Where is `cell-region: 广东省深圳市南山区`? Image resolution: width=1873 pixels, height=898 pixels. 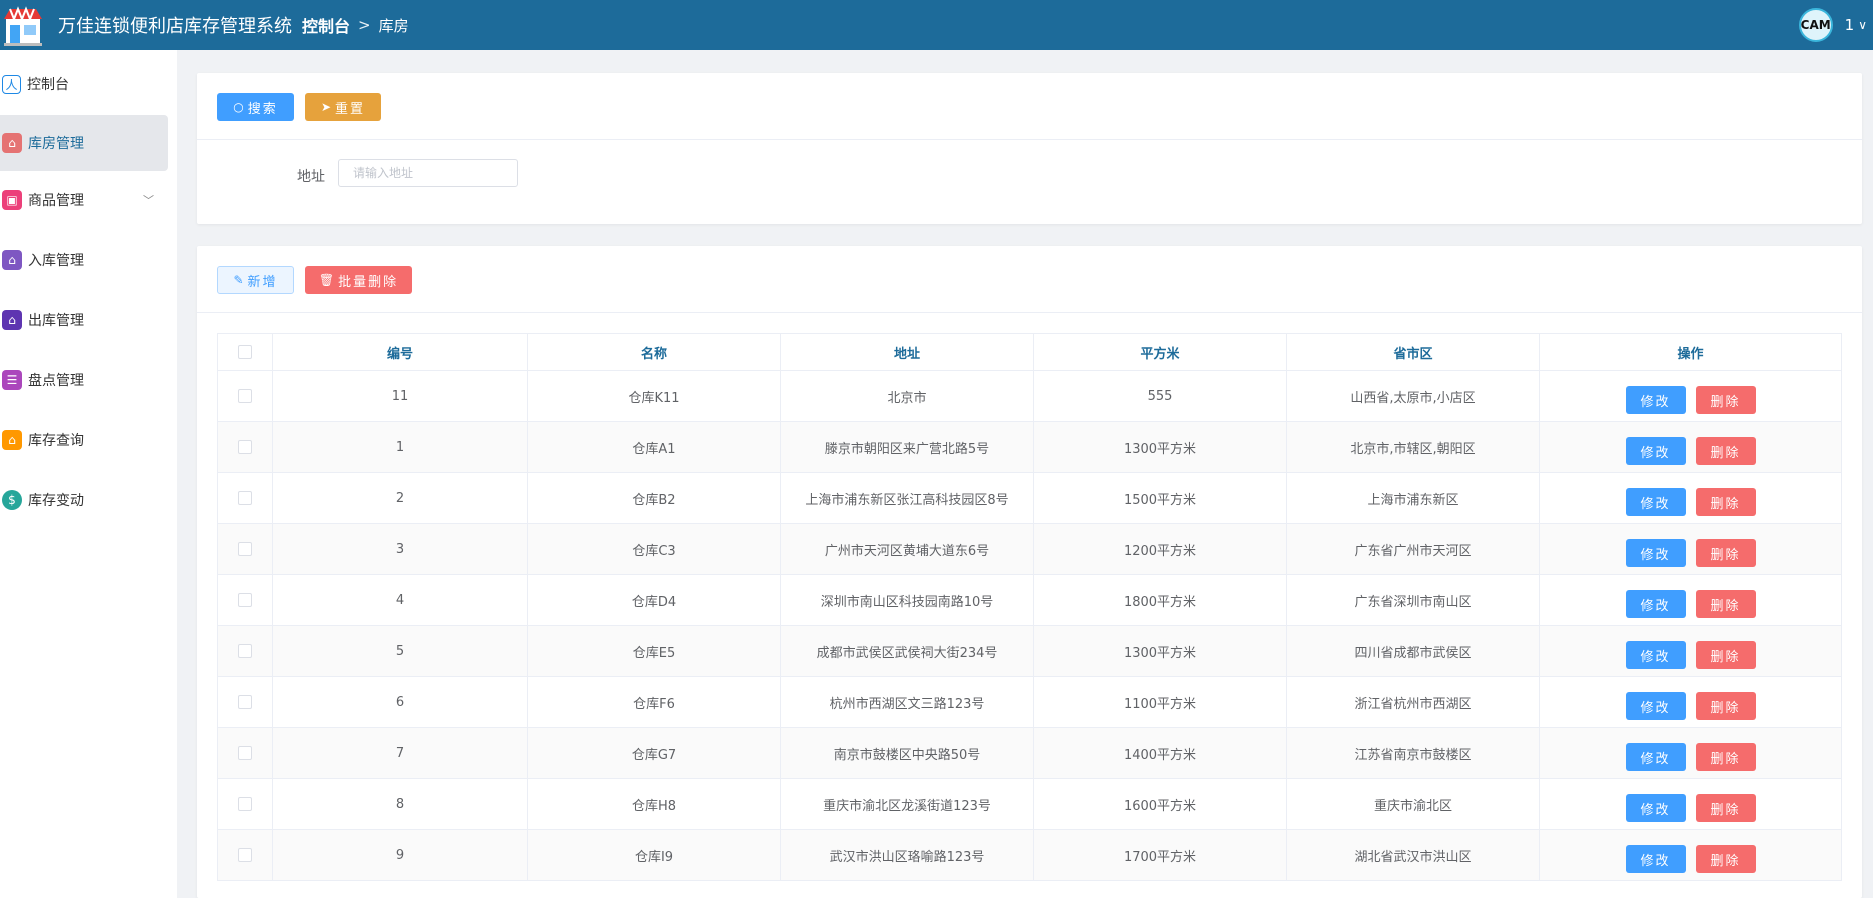 cell-region: 广东省深圳市南山区 is located at coordinates (1413, 600).